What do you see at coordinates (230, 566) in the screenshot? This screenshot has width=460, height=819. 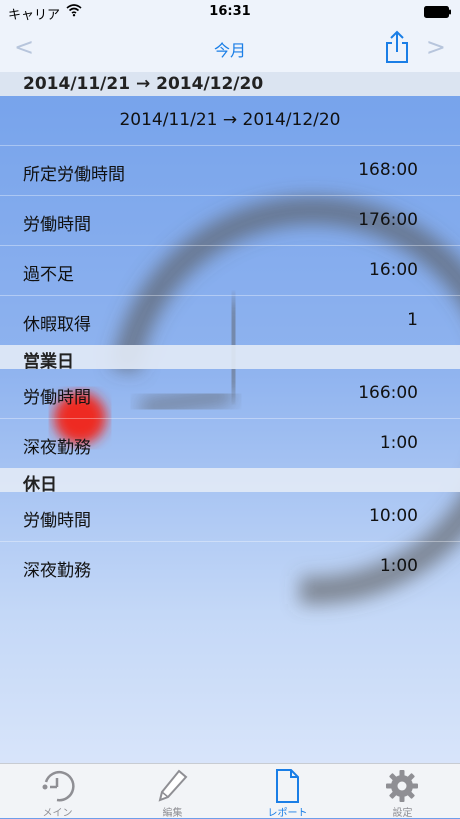 I see `holiday-row: 深夜勤務 1:00` at bounding box center [230, 566].